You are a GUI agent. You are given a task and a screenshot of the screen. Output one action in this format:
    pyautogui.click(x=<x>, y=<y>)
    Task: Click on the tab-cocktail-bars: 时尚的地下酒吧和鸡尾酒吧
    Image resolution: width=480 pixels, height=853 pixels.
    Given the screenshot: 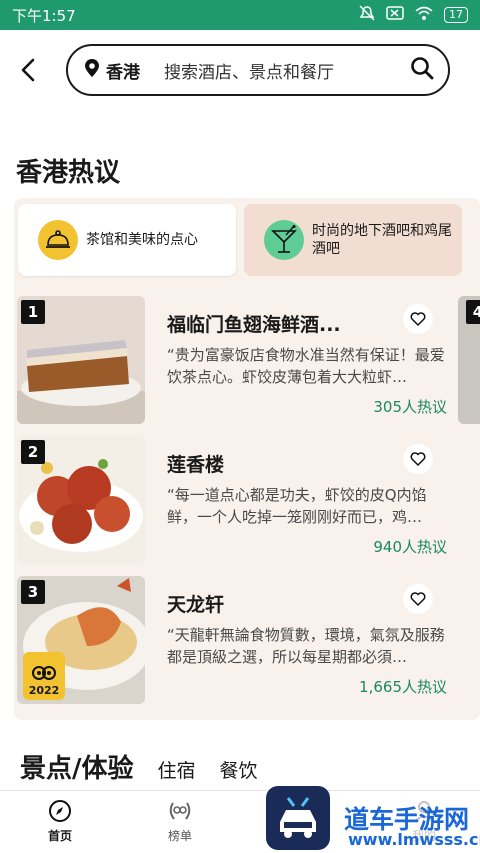 What is the action you would take?
    pyautogui.click(x=353, y=240)
    